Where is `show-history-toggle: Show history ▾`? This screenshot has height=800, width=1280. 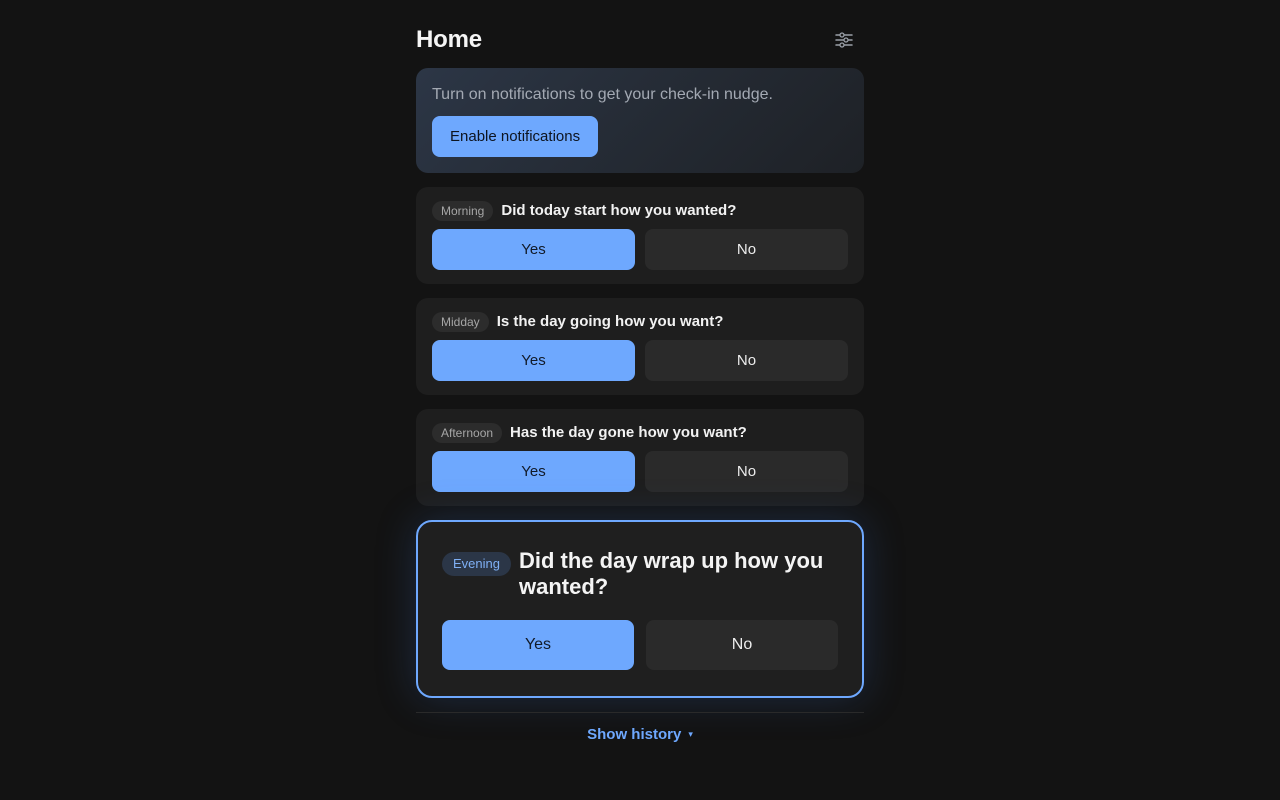
show-history-toggle: Show history ▾ is located at coordinates (640, 734).